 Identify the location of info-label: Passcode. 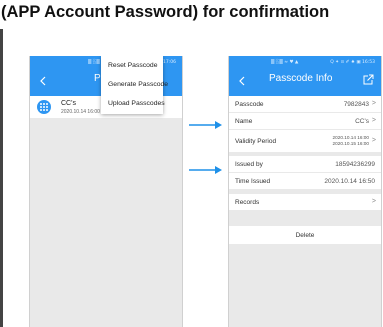
(249, 104).